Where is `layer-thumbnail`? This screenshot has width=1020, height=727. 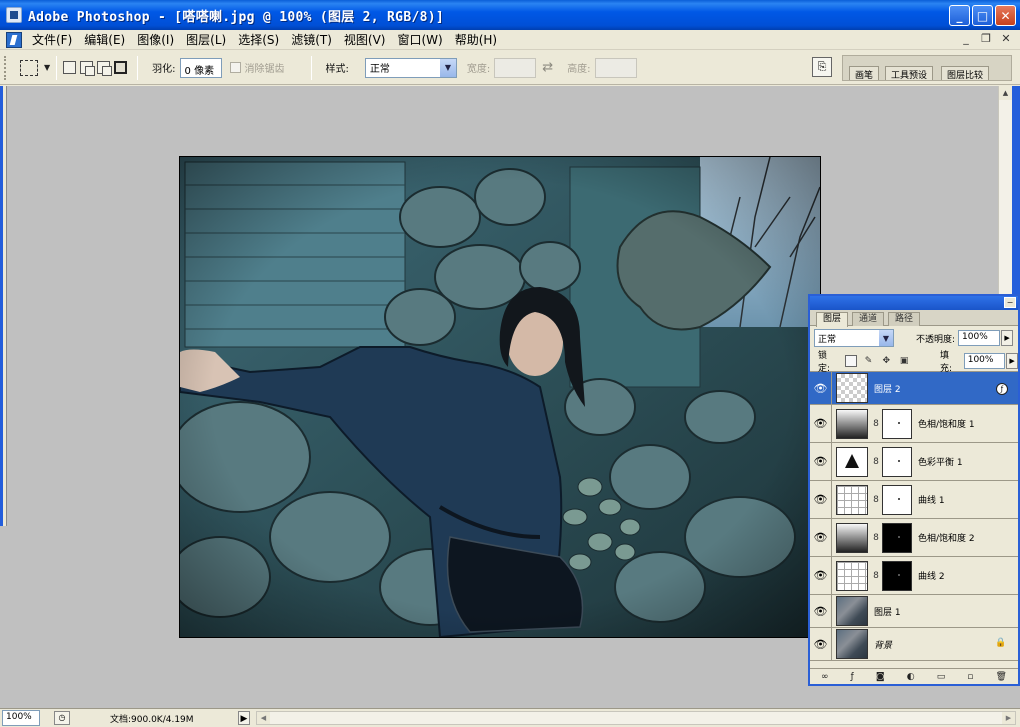
layer-thumbnail is located at coordinates (852, 644).